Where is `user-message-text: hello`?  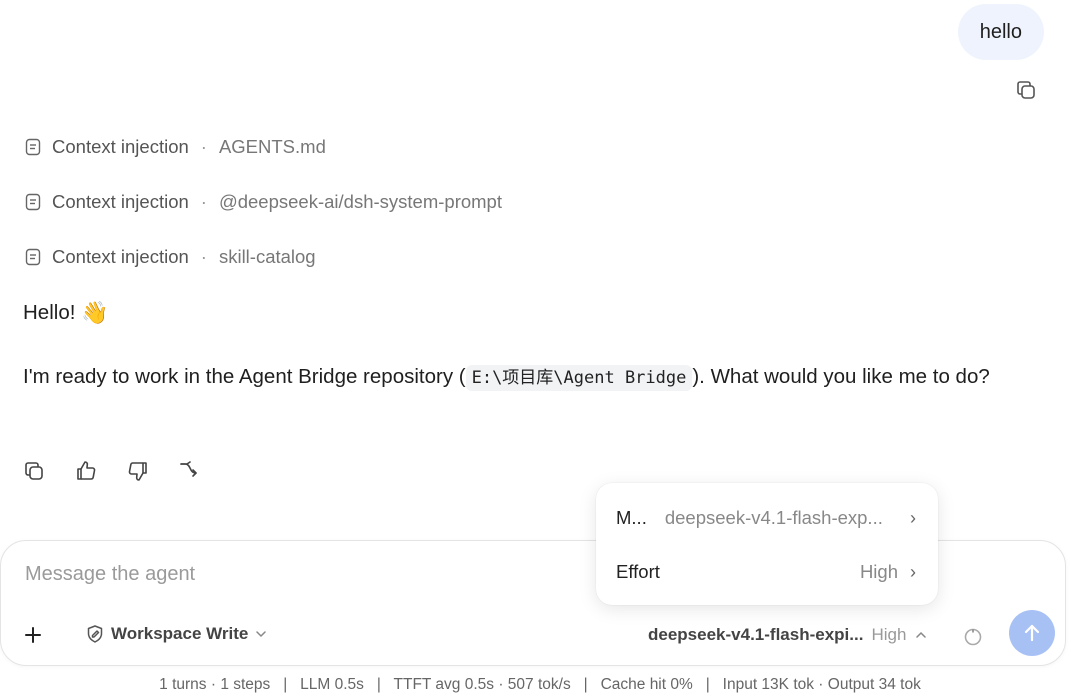 user-message-text: hello is located at coordinates (1000, 31).